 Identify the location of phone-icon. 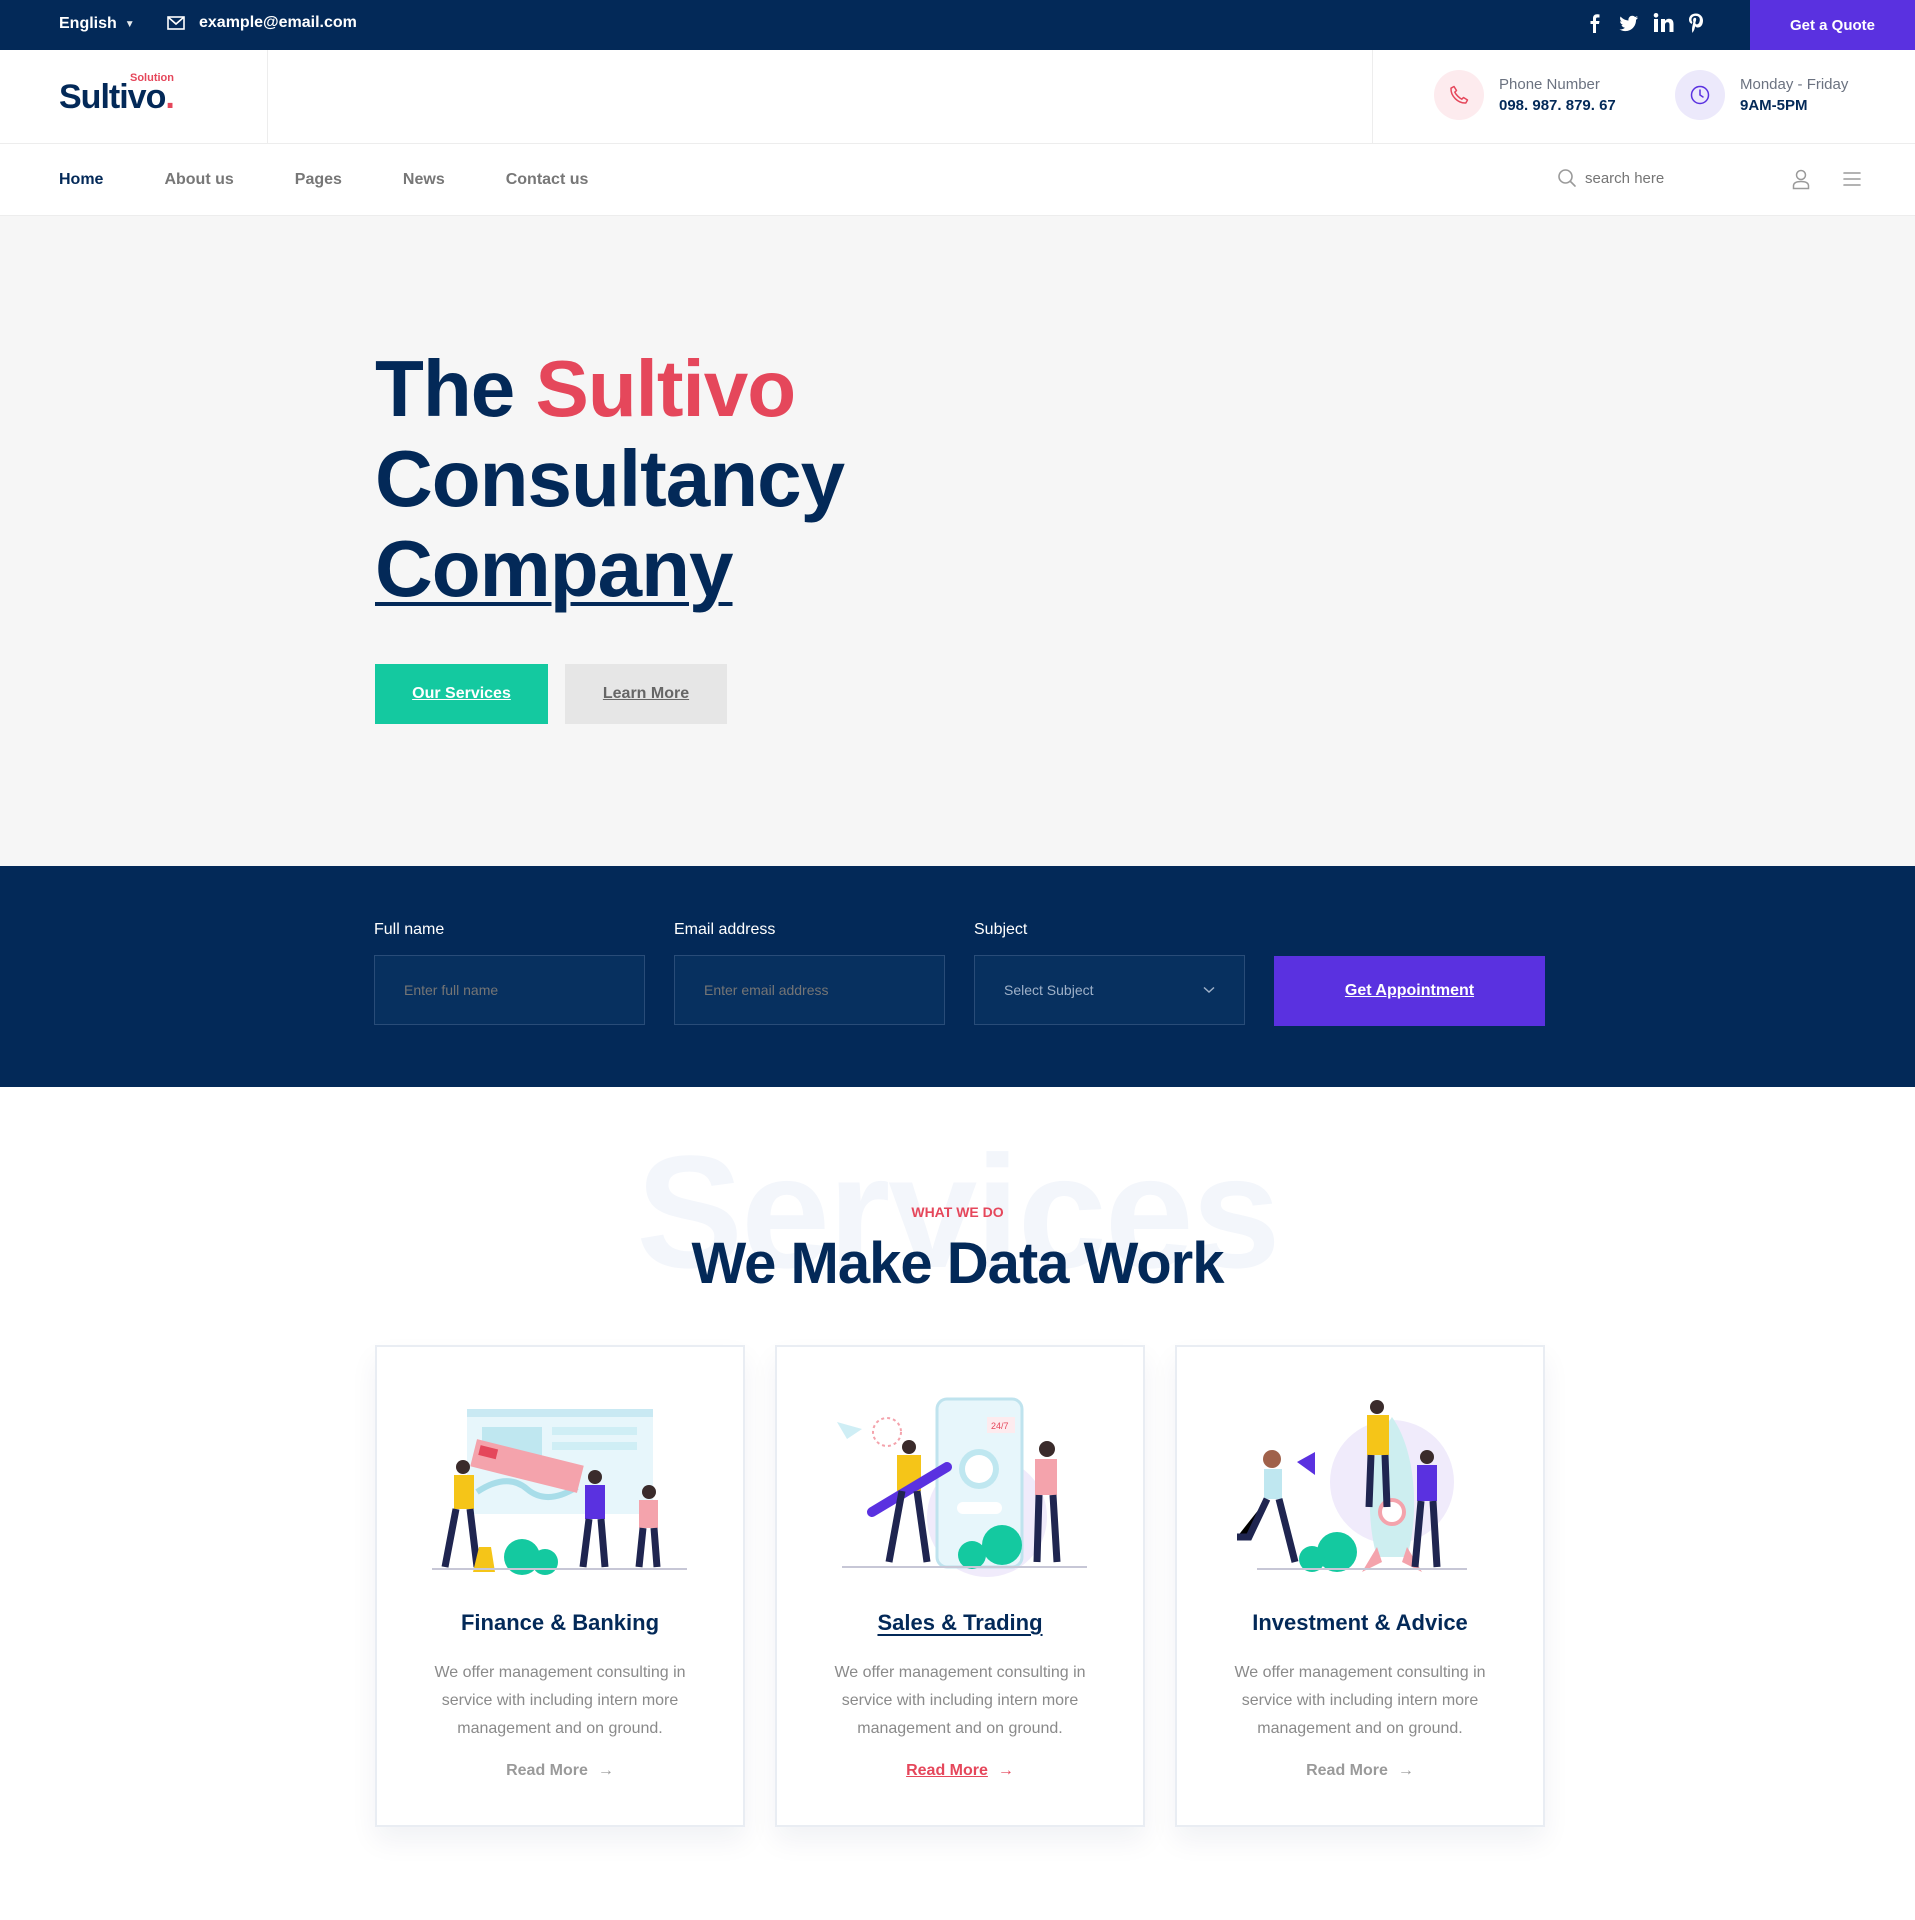
(1459, 95).